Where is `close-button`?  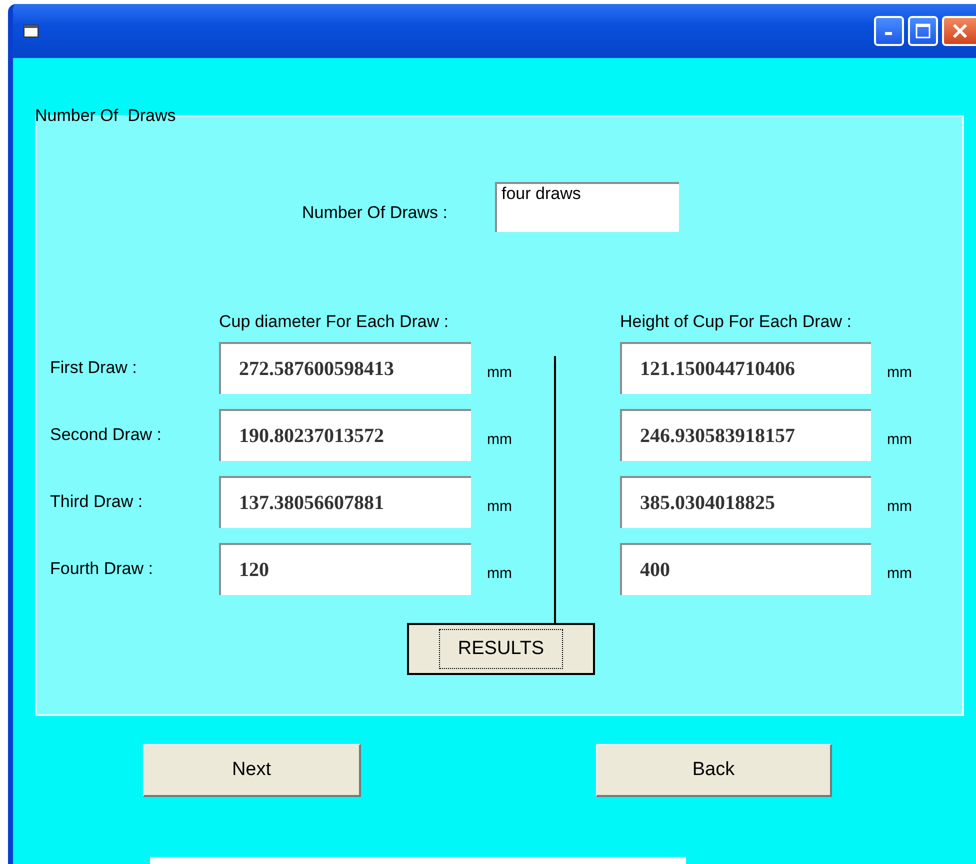
close-button is located at coordinates (959, 31).